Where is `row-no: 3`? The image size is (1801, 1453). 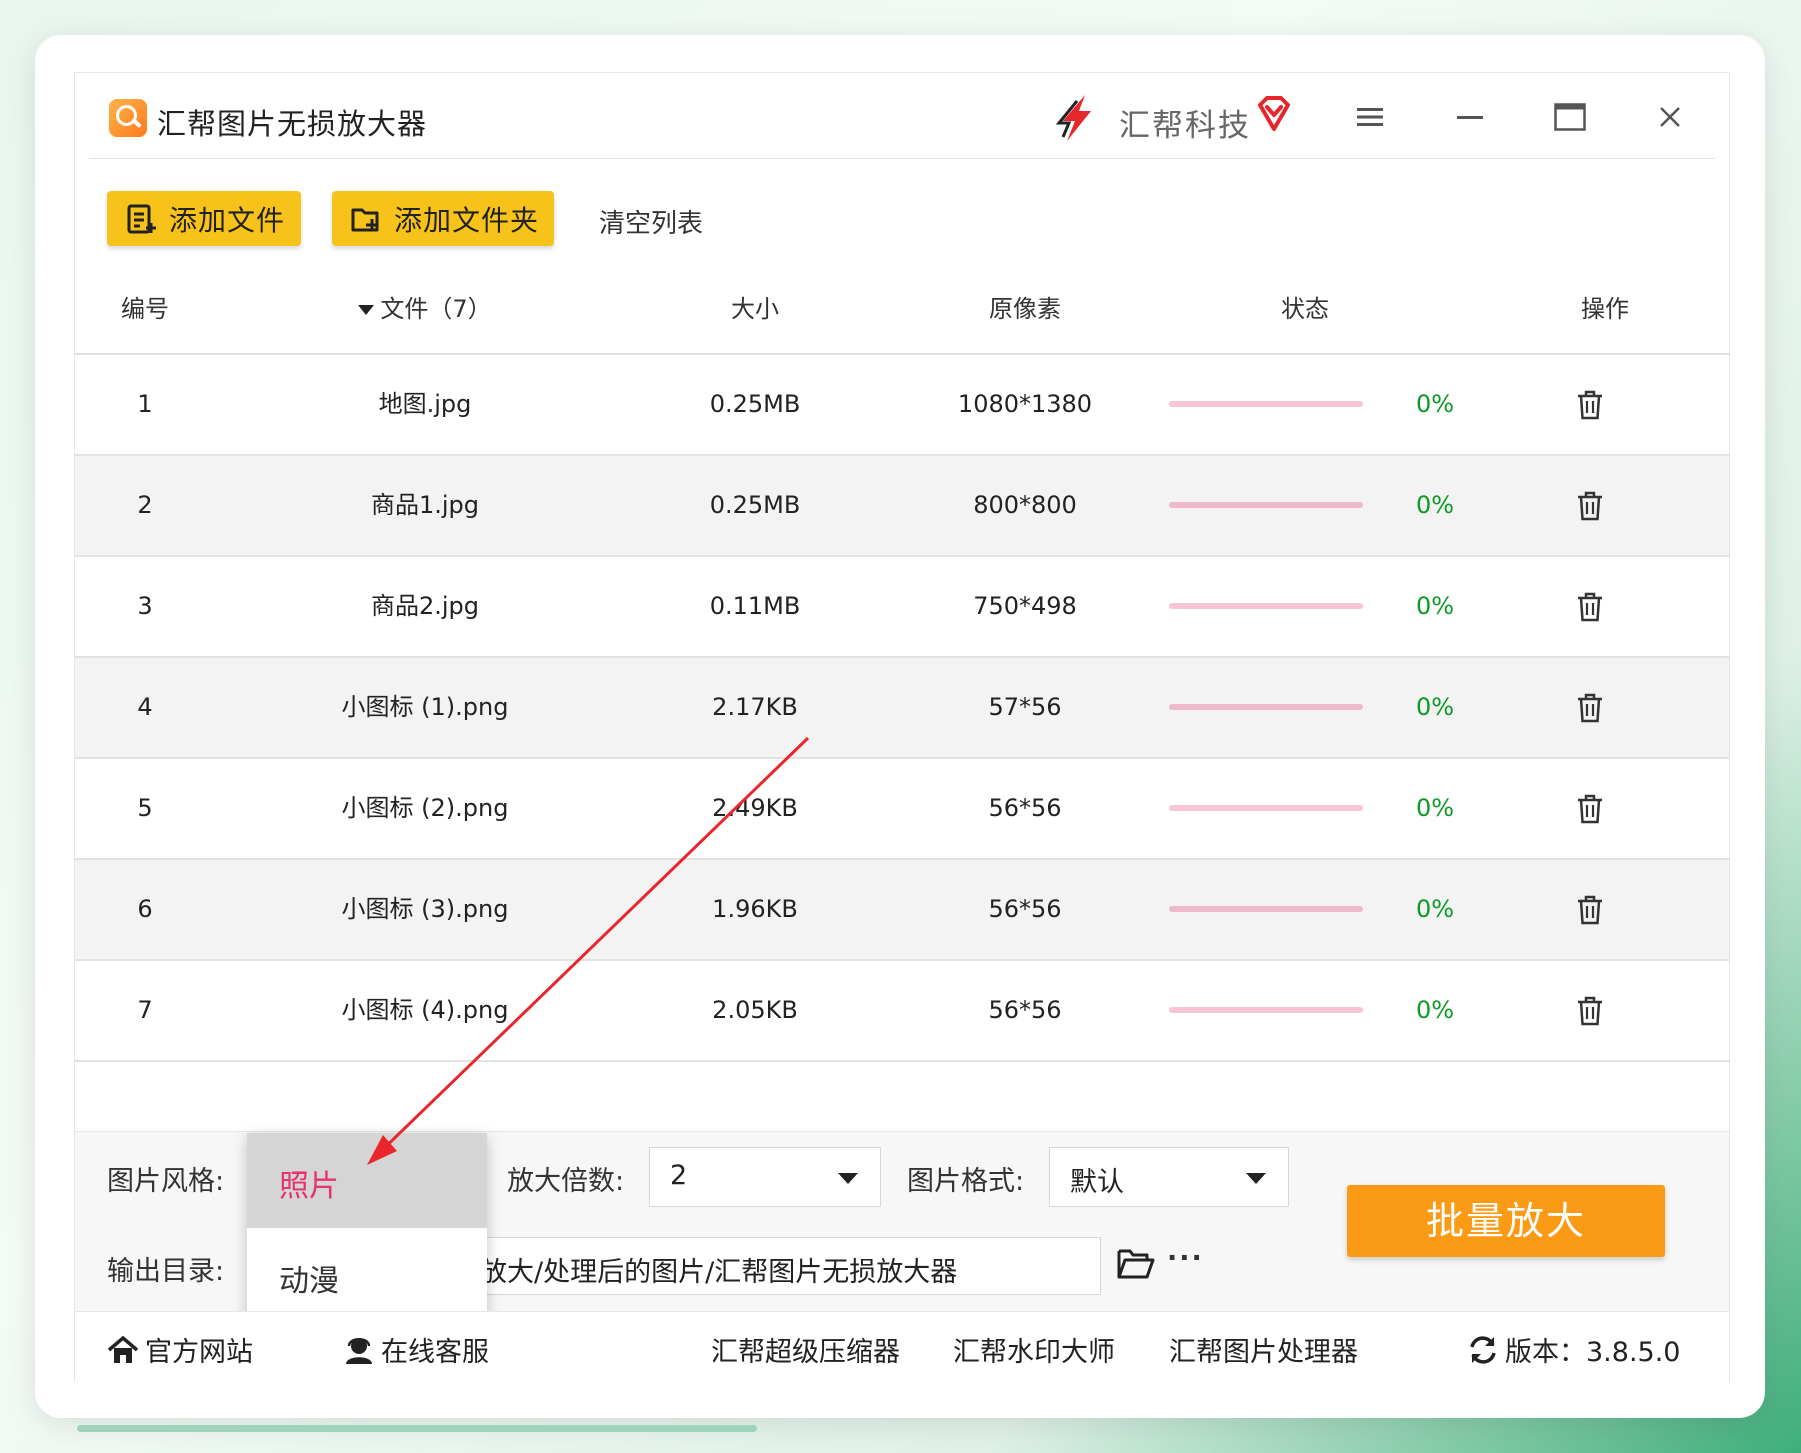 row-no: 3 is located at coordinates (145, 606).